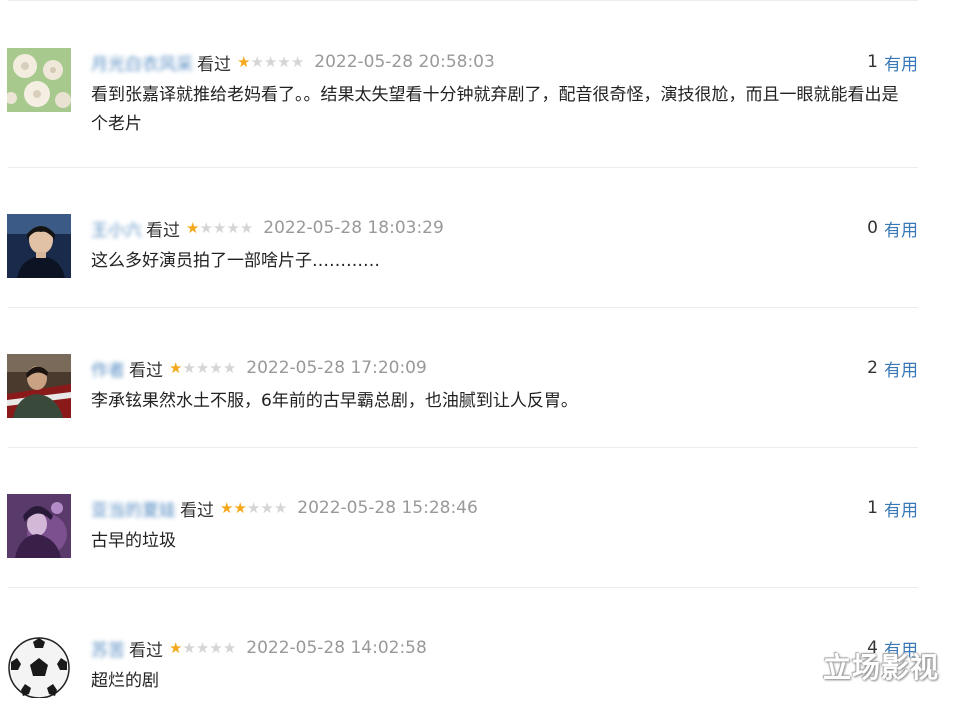  Describe the element at coordinates (108, 648) in the screenshot. I see `username-link: 苏苦` at that location.